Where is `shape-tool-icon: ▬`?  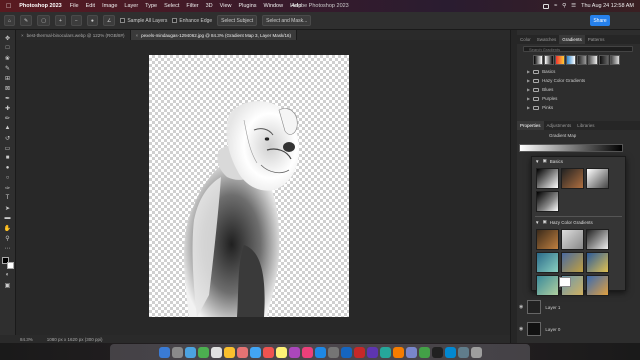 shape-tool-icon: ▬ is located at coordinates (8, 218).